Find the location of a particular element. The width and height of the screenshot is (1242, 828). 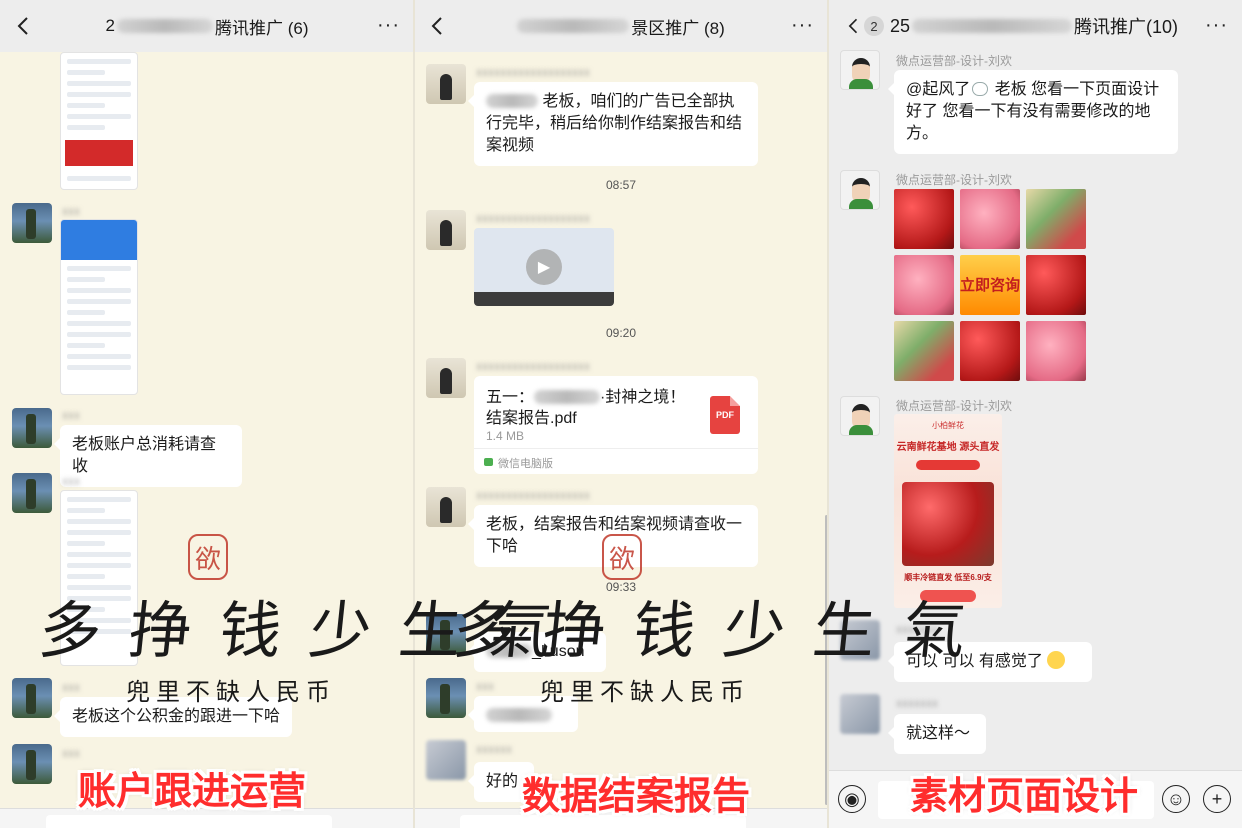

file-source: 微信电脑版 is located at coordinates (616, 461).